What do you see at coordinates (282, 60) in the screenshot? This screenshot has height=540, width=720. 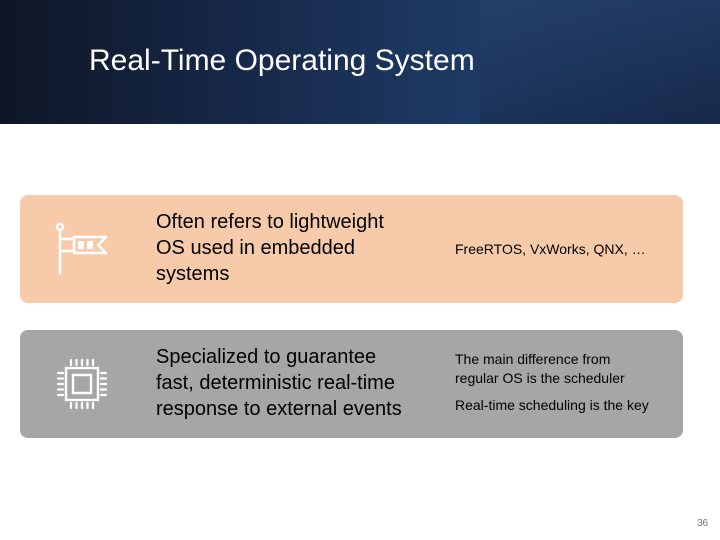 I see `slide-title: Real-Time Operating System` at bounding box center [282, 60].